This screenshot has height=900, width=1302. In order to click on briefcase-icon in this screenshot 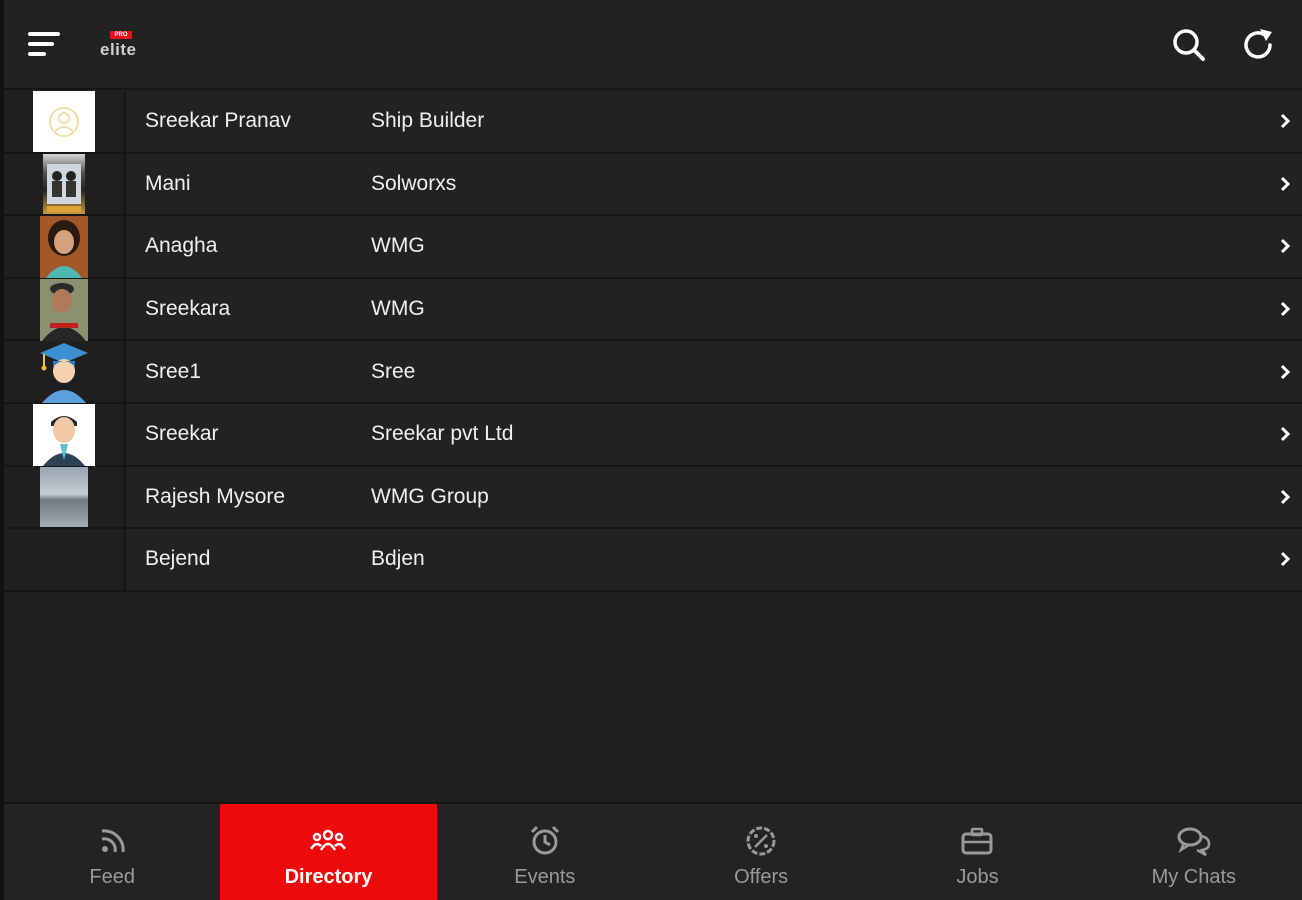, I will do `click(977, 841)`.